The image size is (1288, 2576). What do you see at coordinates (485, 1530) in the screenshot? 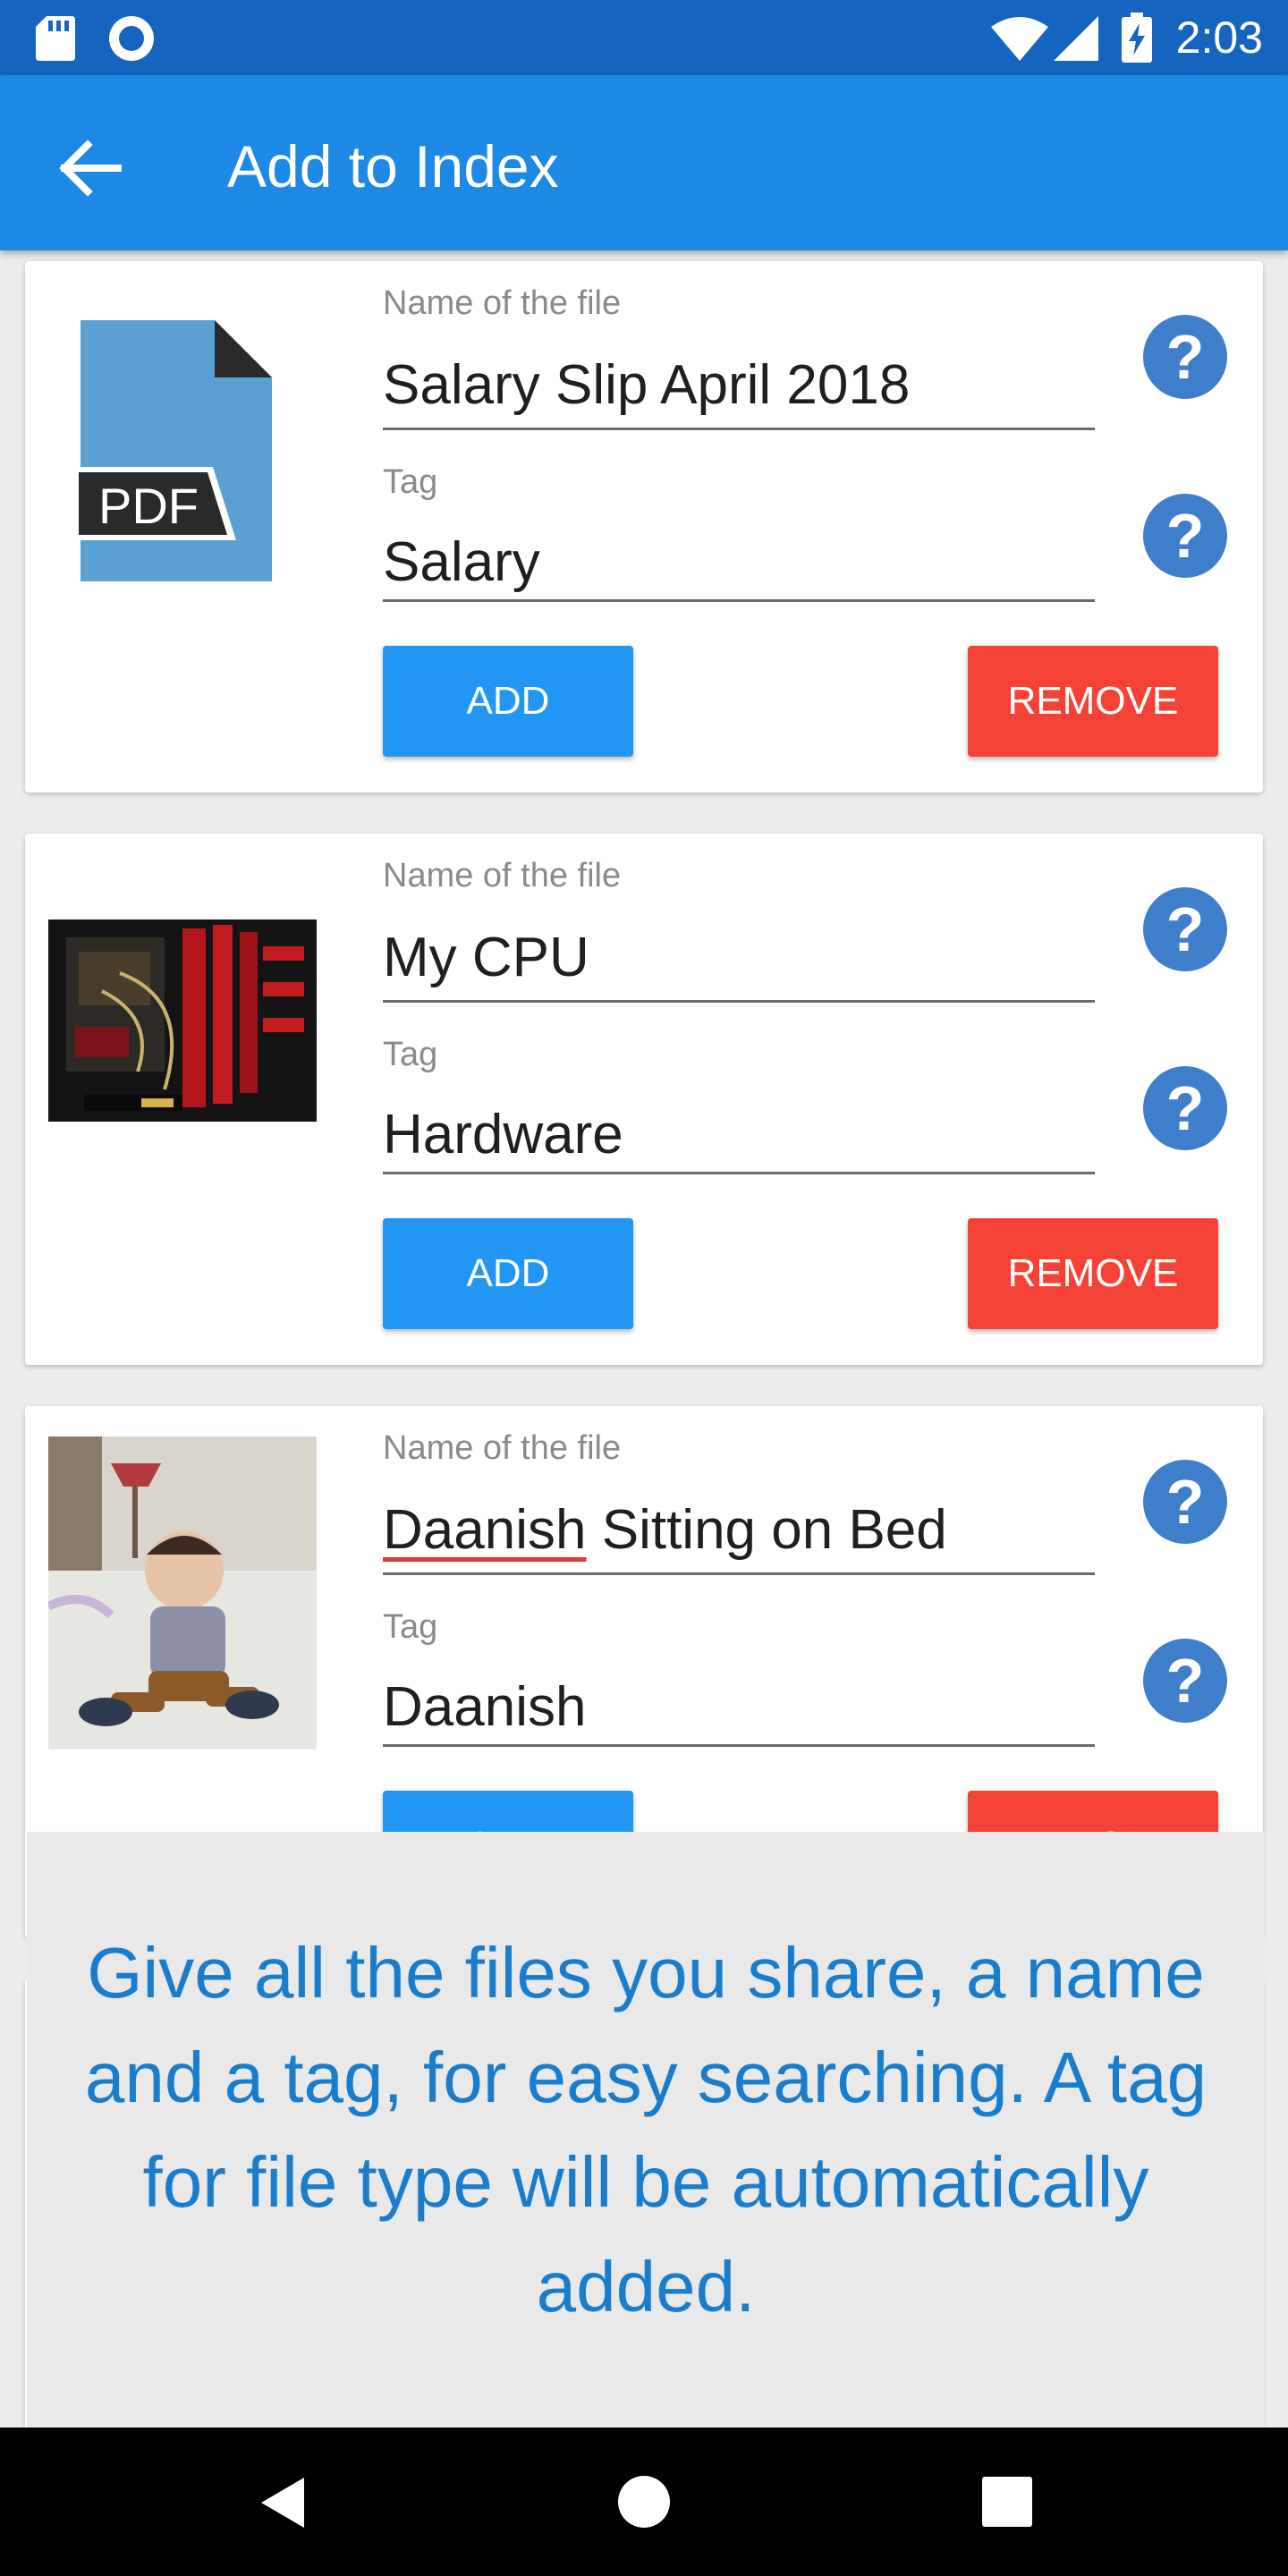
I see `misspelled-word: Daanish` at bounding box center [485, 1530].